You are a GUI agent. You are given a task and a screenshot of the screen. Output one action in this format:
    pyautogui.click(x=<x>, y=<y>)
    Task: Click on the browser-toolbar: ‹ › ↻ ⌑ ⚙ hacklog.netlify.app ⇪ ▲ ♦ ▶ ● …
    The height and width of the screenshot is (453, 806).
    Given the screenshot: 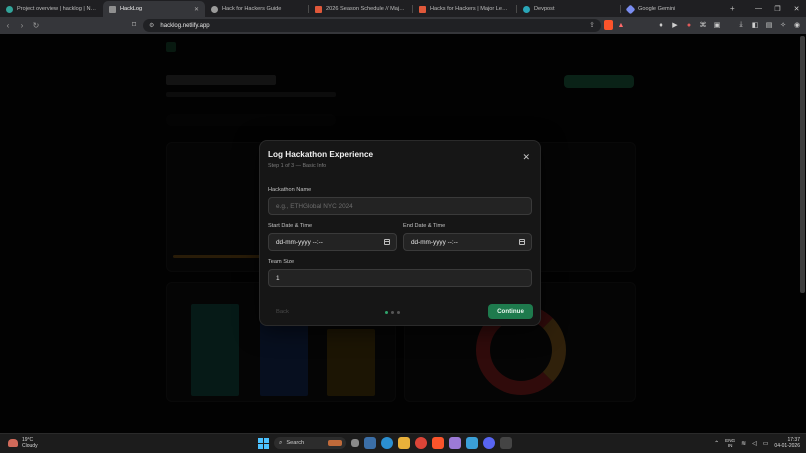 What is the action you would take?
    pyautogui.click(x=403, y=25)
    